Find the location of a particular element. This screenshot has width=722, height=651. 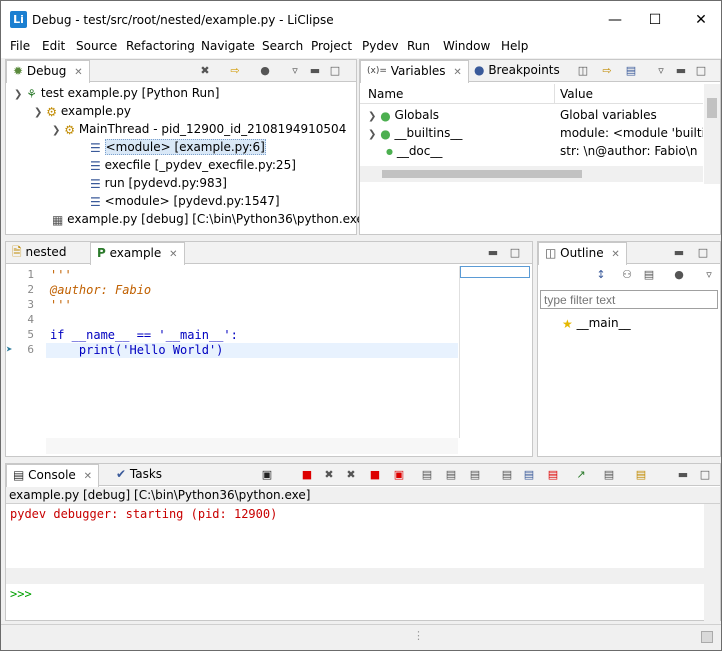

menu-pydev: Pydev is located at coordinates (380, 46).